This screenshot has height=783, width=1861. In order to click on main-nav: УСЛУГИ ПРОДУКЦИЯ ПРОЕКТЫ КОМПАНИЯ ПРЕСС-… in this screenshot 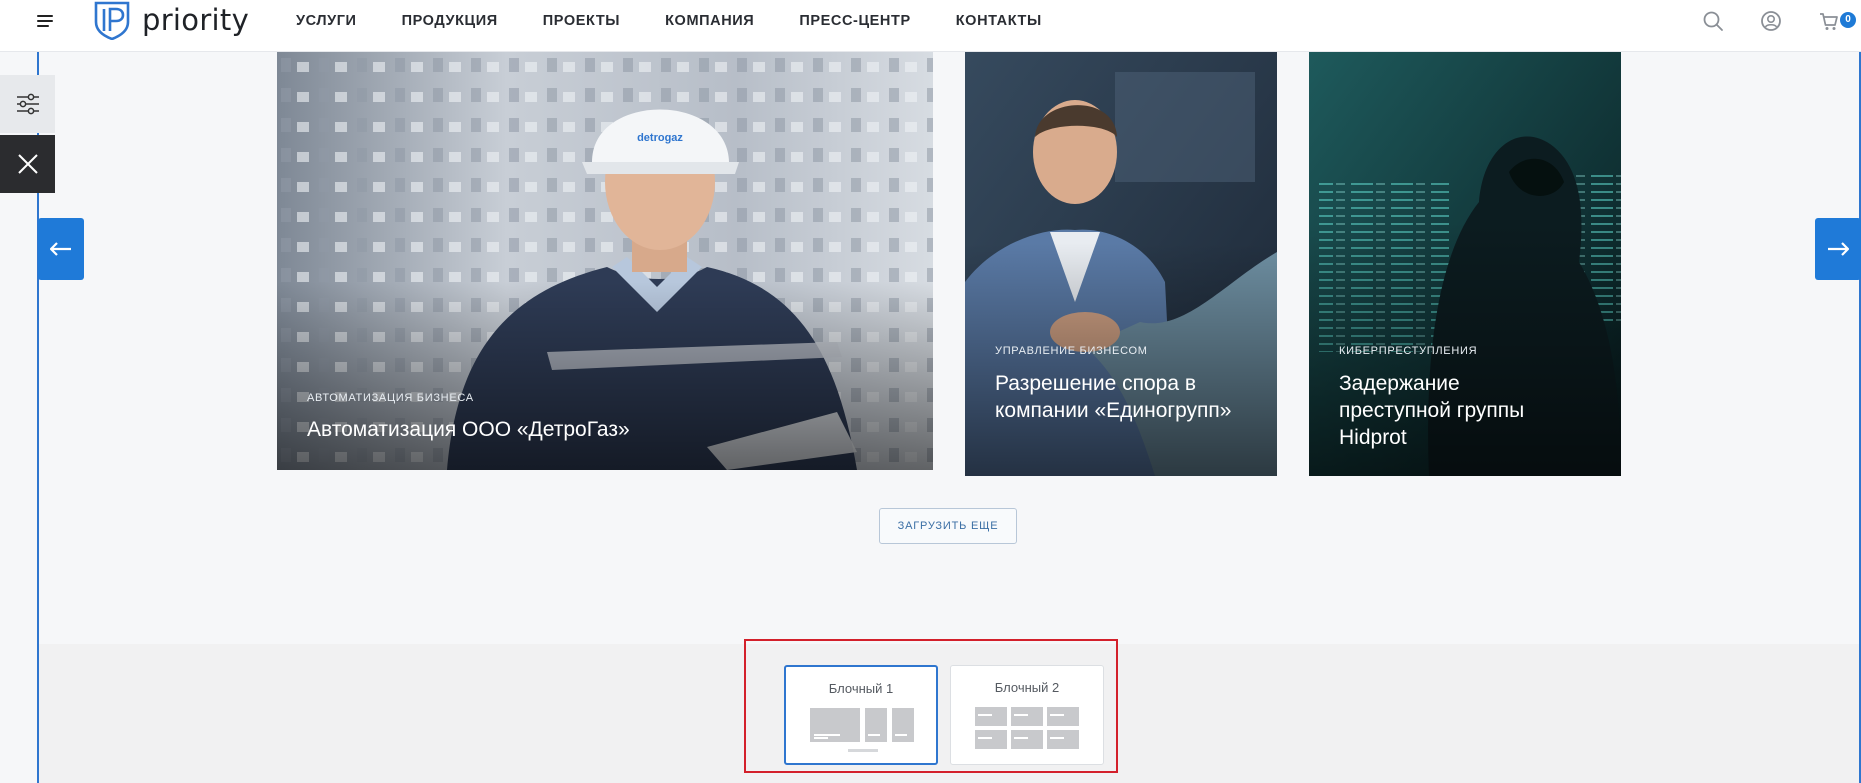, I will do `click(691, 21)`.